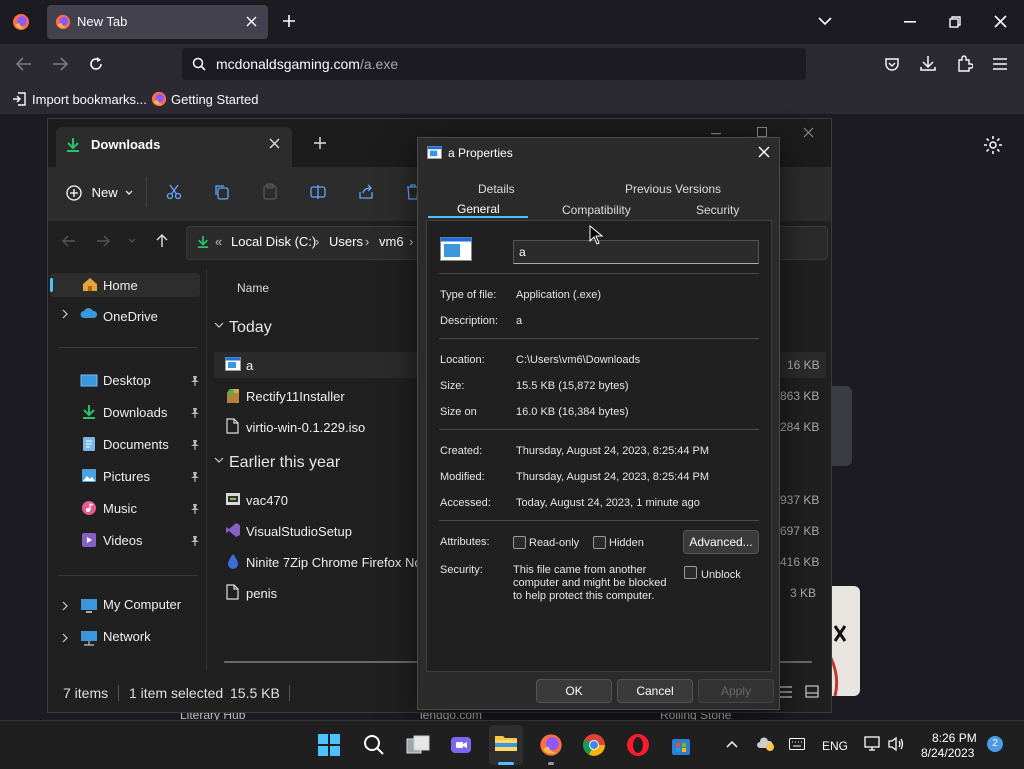 This screenshot has height=769, width=1024. What do you see at coordinates (391, 241) in the screenshot?
I see `breadcrumb-vm6: vm6` at bounding box center [391, 241].